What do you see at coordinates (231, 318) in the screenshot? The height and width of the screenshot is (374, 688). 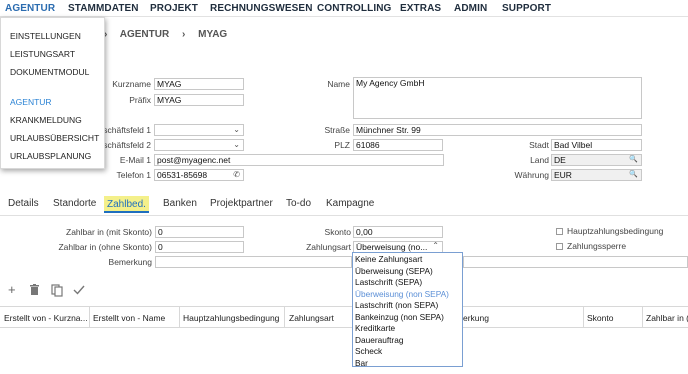 I see `column-hauptzahlungsbedingung: Hauptzahlungsbedingung` at bounding box center [231, 318].